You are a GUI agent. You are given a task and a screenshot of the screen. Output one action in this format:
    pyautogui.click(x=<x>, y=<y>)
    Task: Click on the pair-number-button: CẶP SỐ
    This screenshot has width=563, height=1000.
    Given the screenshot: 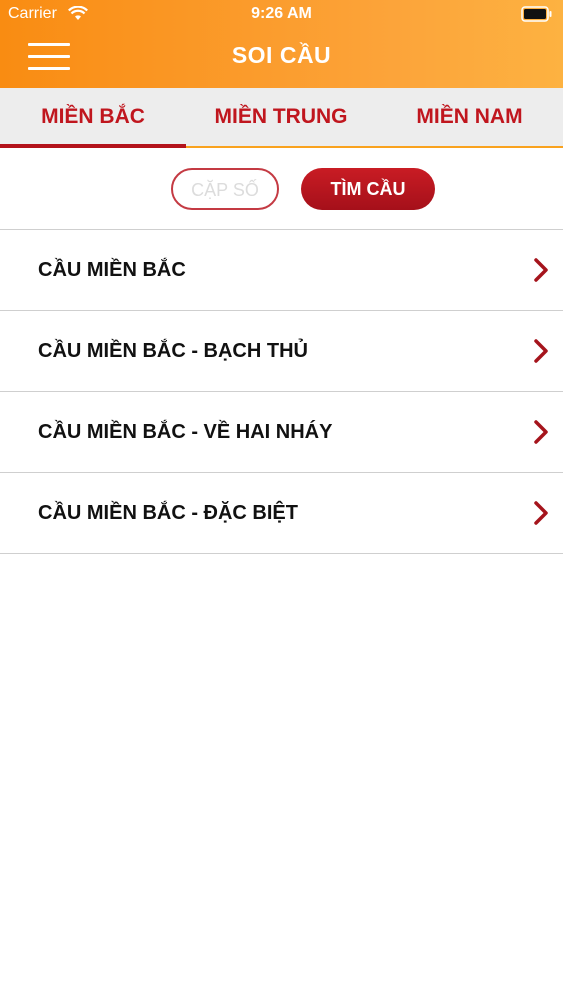 What is the action you would take?
    pyautogui.click(x=225, y=189)
    